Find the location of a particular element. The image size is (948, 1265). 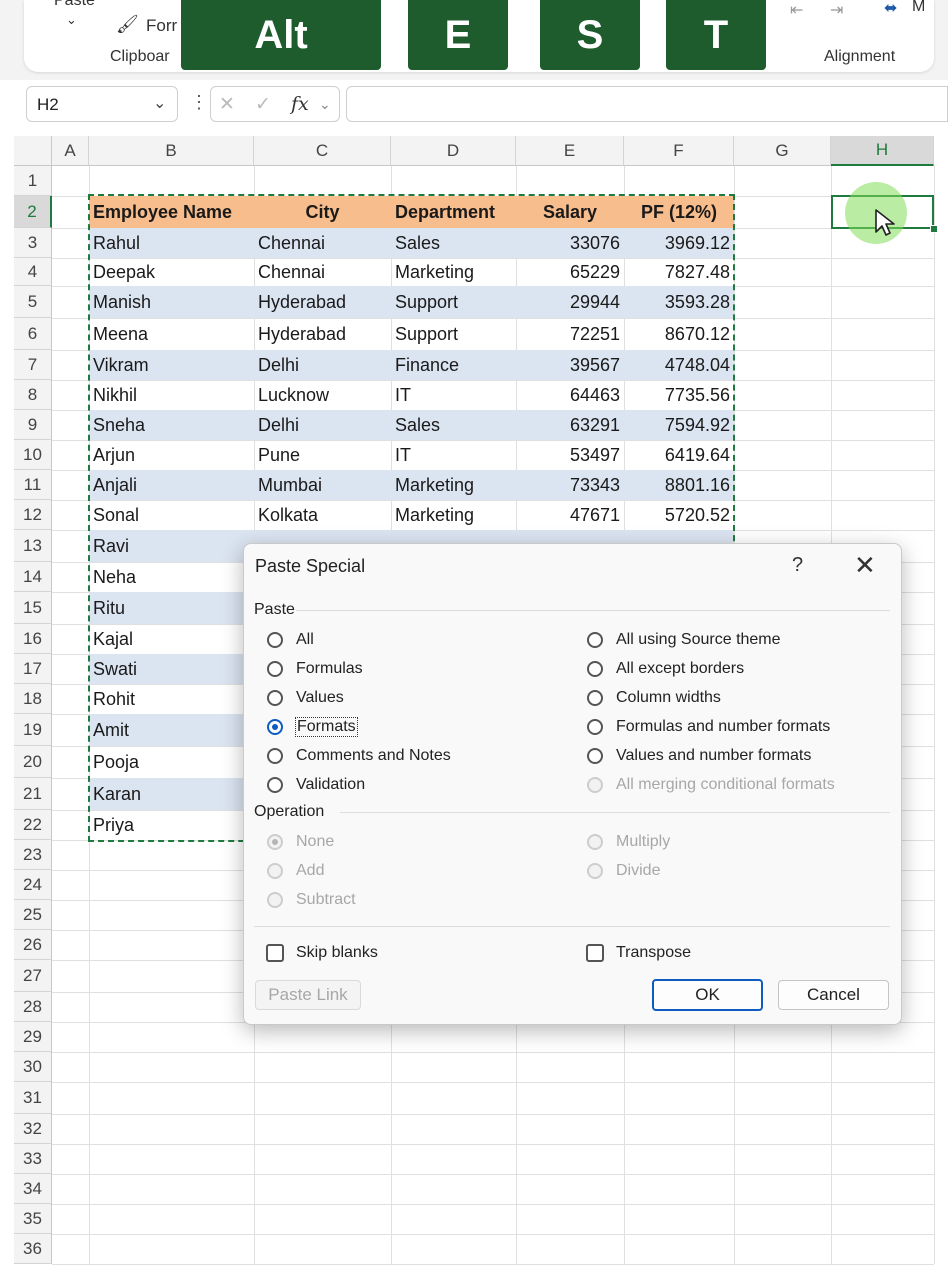

row-header-34: 34 is located at coordinates (33, 1189).